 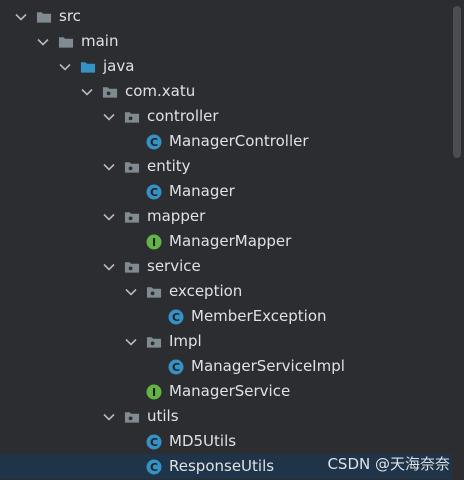 What do you see at coordinates (226, 16) in the screenshot?
I see `tree-node: src` at bounding box center [226, 16].